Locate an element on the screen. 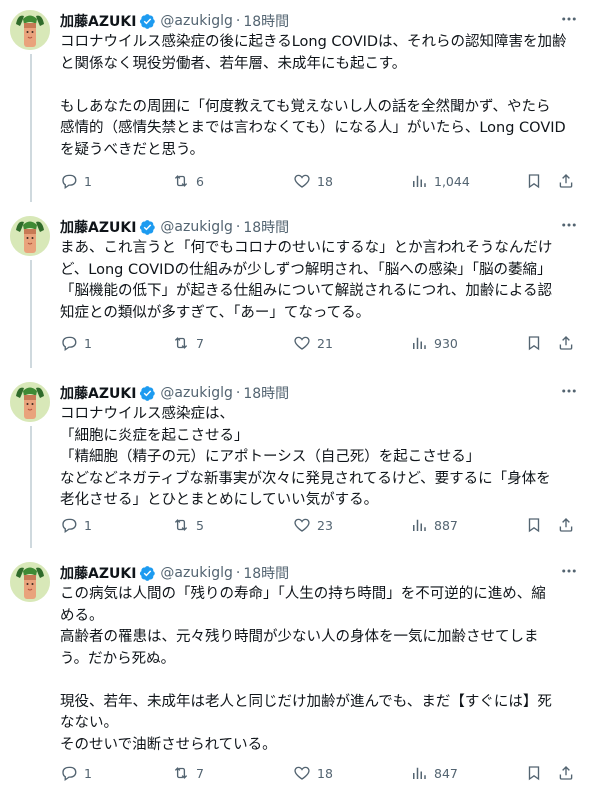 The width and height of the screenshot is (591, 796). like-button: 21 is located at coordinates (313, 343).